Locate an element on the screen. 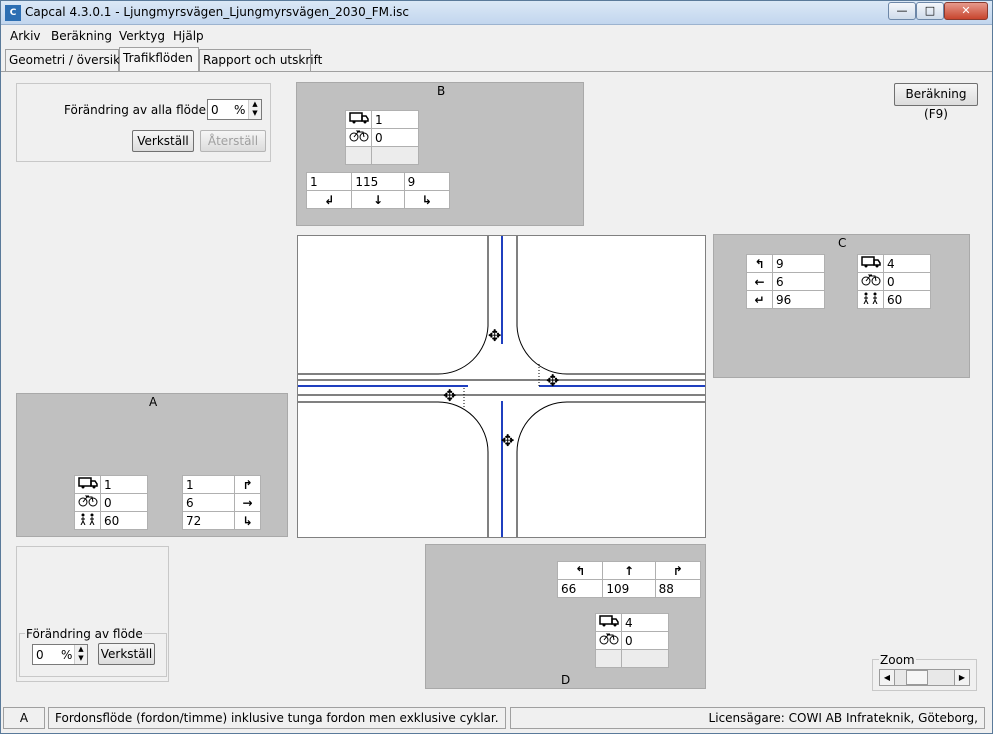 Image resolution: width=993 pixels, height=734 pixels. approach-a-left-value: 1 is located at coordinates (208, 484).